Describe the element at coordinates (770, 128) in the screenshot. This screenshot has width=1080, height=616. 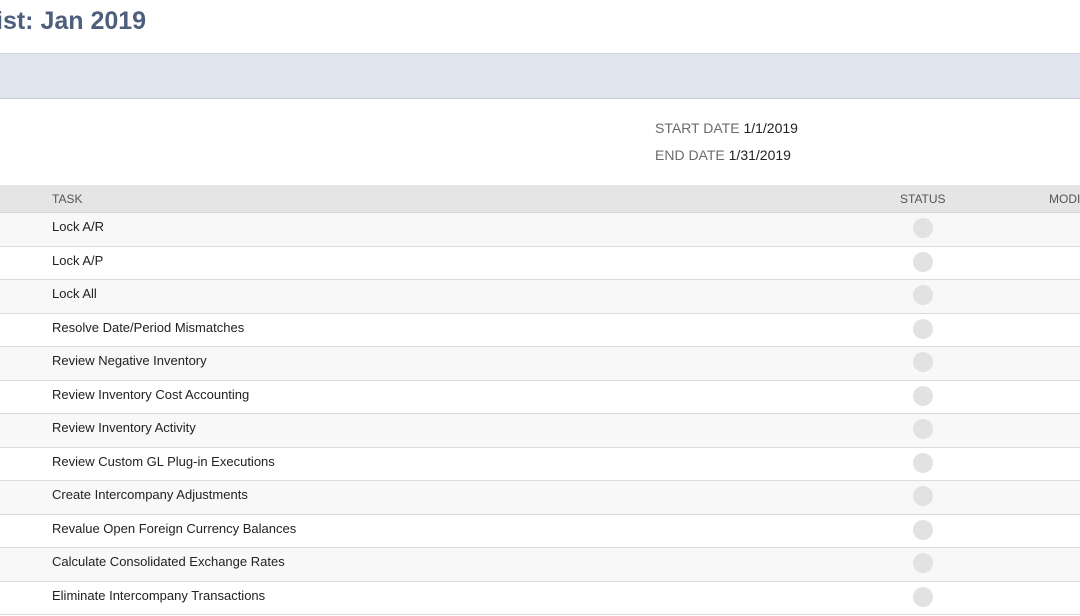
I see `start-date-value: 1/1/2019` at that location.